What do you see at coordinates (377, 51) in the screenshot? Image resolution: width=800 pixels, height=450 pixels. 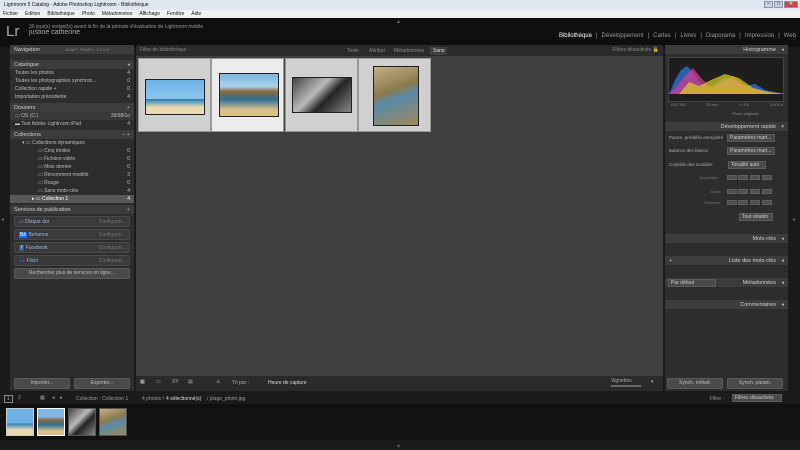 I see `filter-tab-attribute: Attribut` at bounding box center [377, 51].